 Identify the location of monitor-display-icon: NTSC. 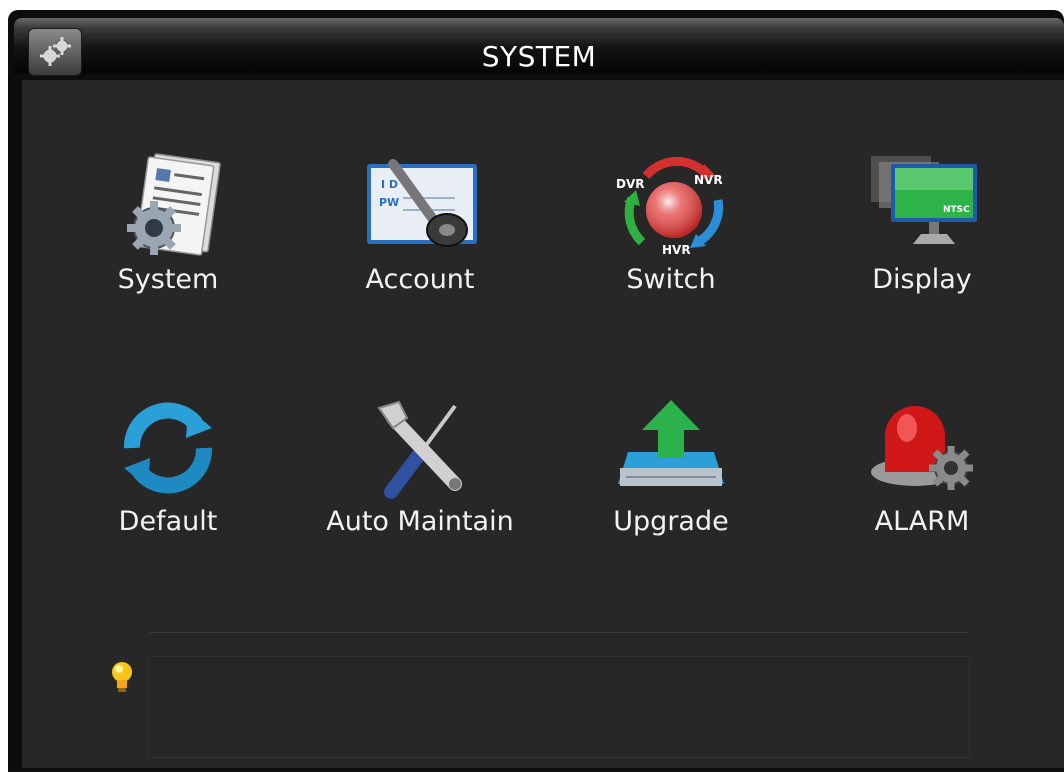
(924, 200).